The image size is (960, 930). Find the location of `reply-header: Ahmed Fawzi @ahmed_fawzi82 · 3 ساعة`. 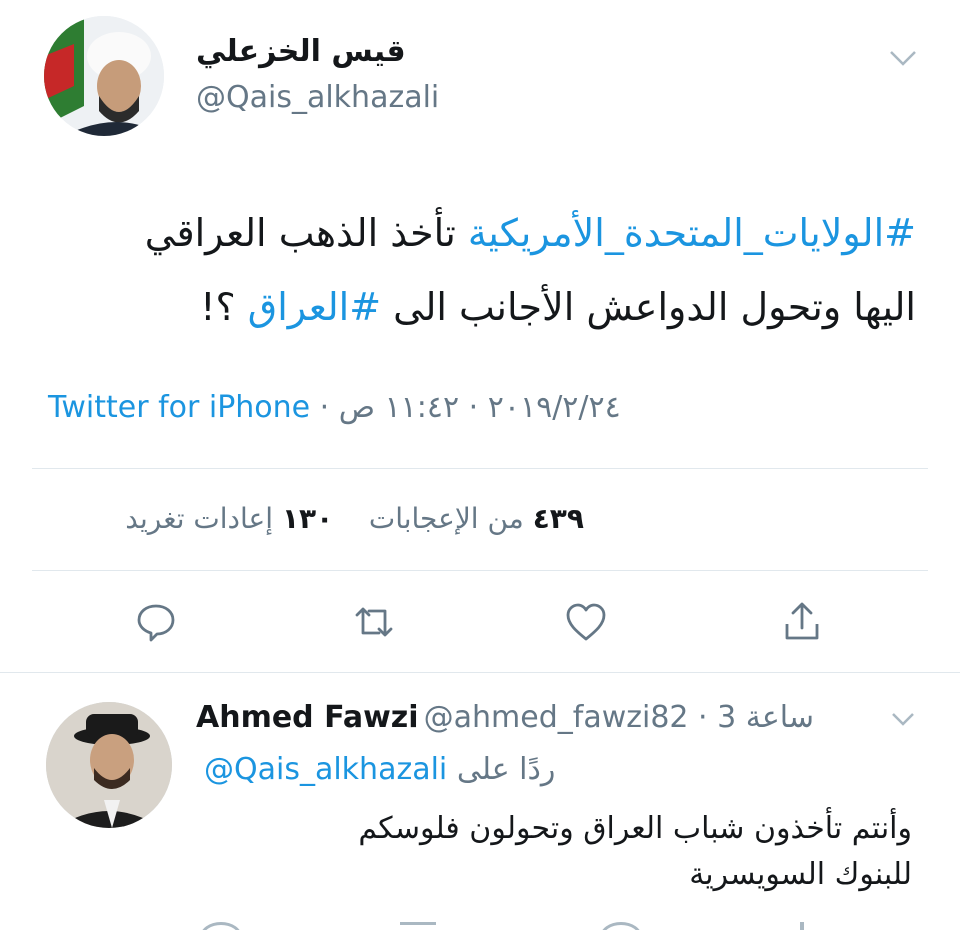

reply-header: Ahmed Fawzi @ahmed_fawzi82 · 3 ساعة is located at coordinates (505, 717).